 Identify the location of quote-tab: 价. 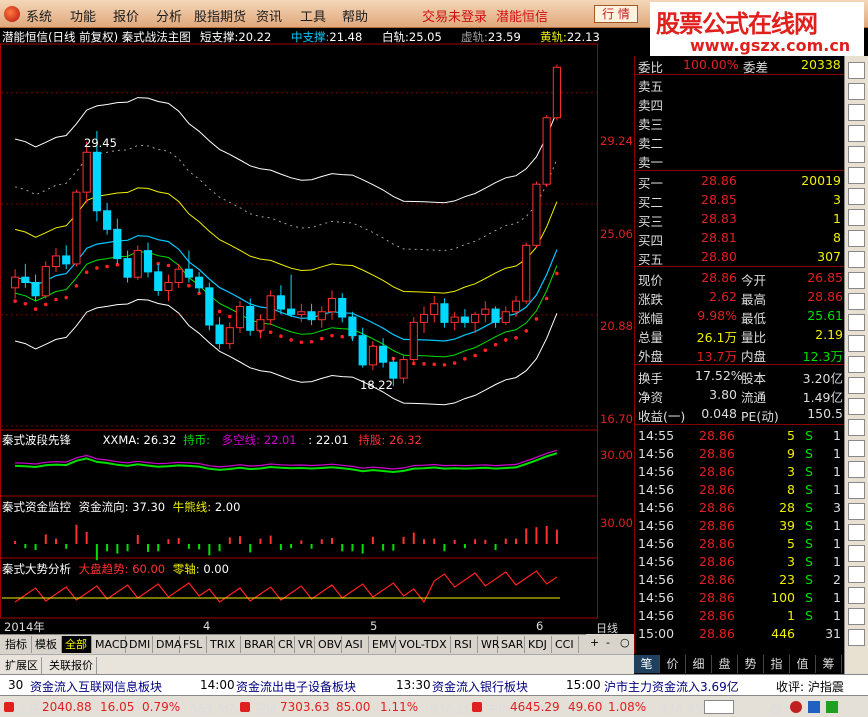
(673, 664).